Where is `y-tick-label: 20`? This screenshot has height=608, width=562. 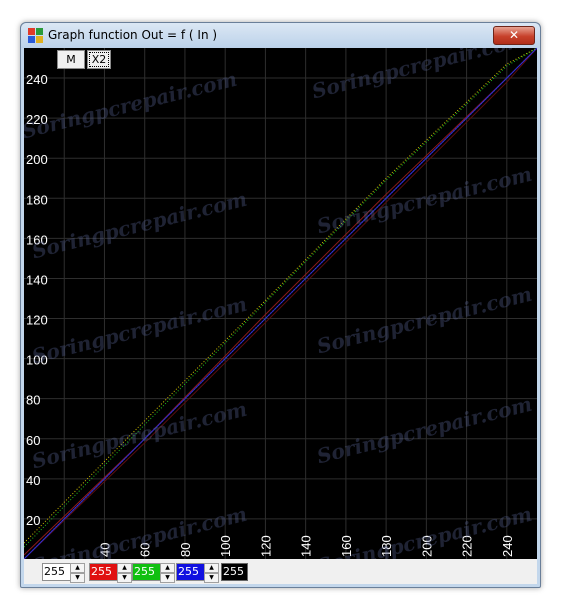
y-tick-label: 20 is located at coordinates (33, 520).